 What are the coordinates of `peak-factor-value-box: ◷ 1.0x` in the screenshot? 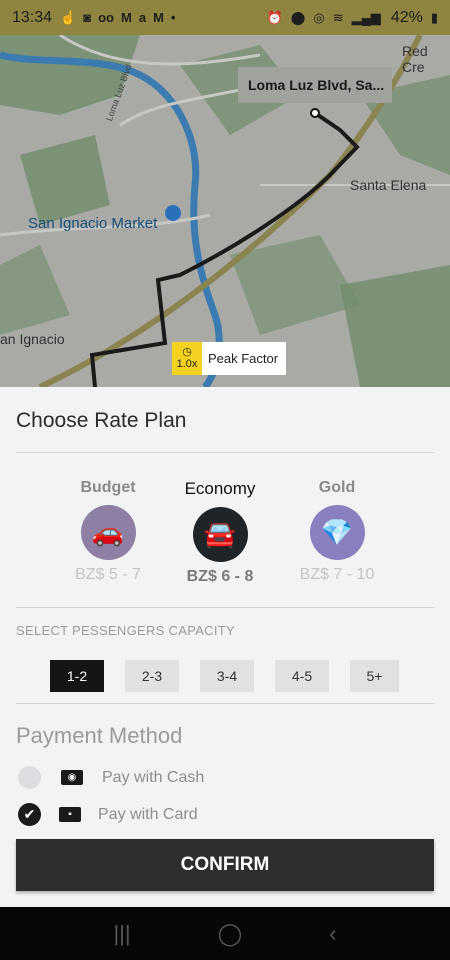 It's located at (187, 358).